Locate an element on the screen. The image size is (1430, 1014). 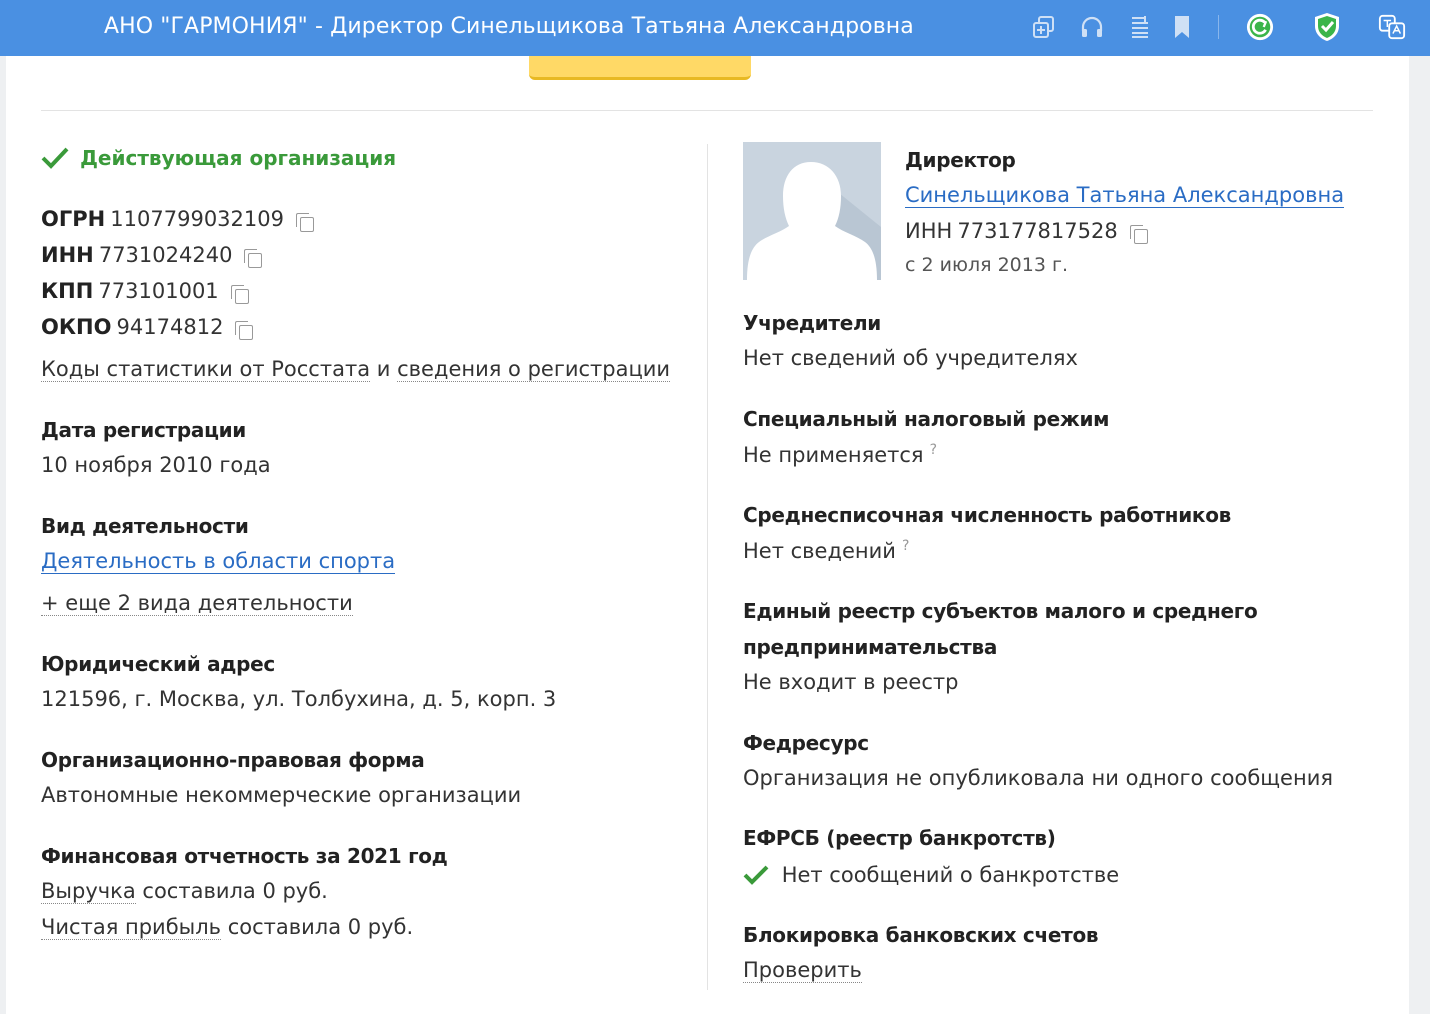
code-kpp: КПП 773101001 is located at coordinates (145, 291).